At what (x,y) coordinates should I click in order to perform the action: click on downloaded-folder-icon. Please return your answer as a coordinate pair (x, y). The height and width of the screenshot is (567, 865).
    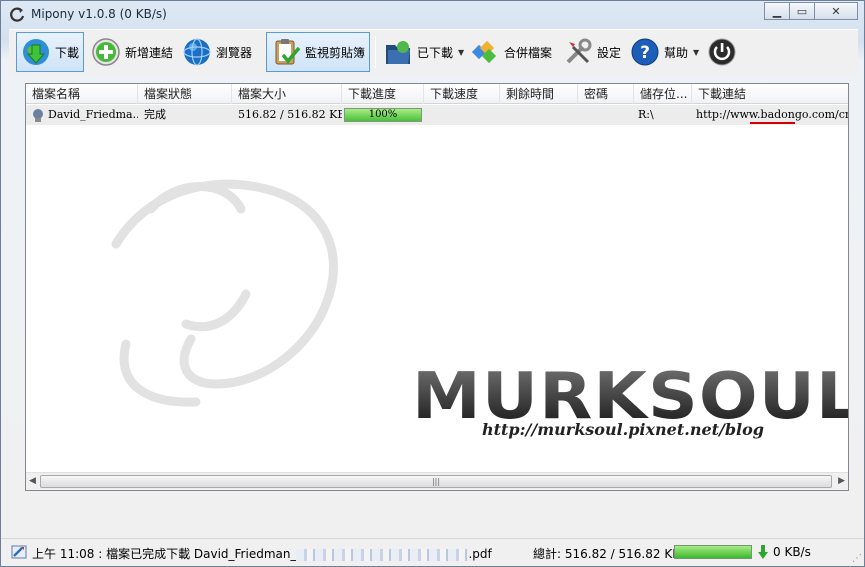
    Looking at the image, I should click on (398, 52).